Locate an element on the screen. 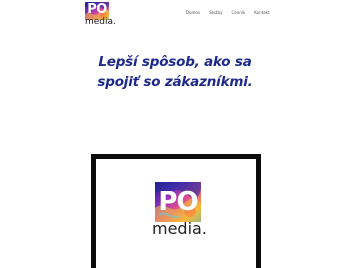  nav-item-cennik: Cenník is located at coordinates (238, 12).